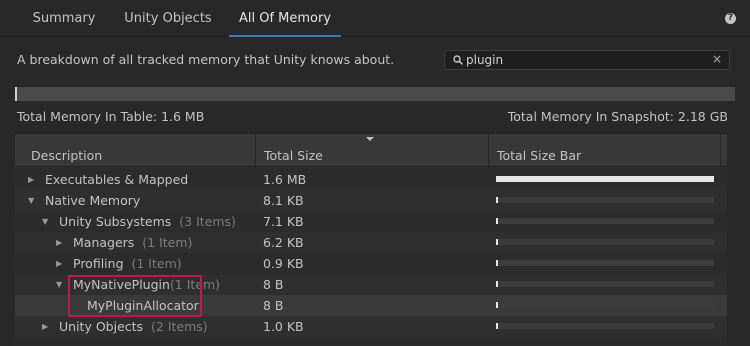 This screenshot has height=346, width=750. What do you see at coordinates (458, 60) in the screenshot?
I see `search-icon` at bounding box center [458, 60].